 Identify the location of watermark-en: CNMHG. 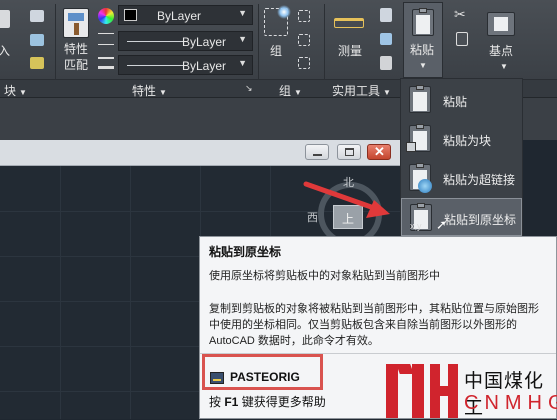
(510, 403).